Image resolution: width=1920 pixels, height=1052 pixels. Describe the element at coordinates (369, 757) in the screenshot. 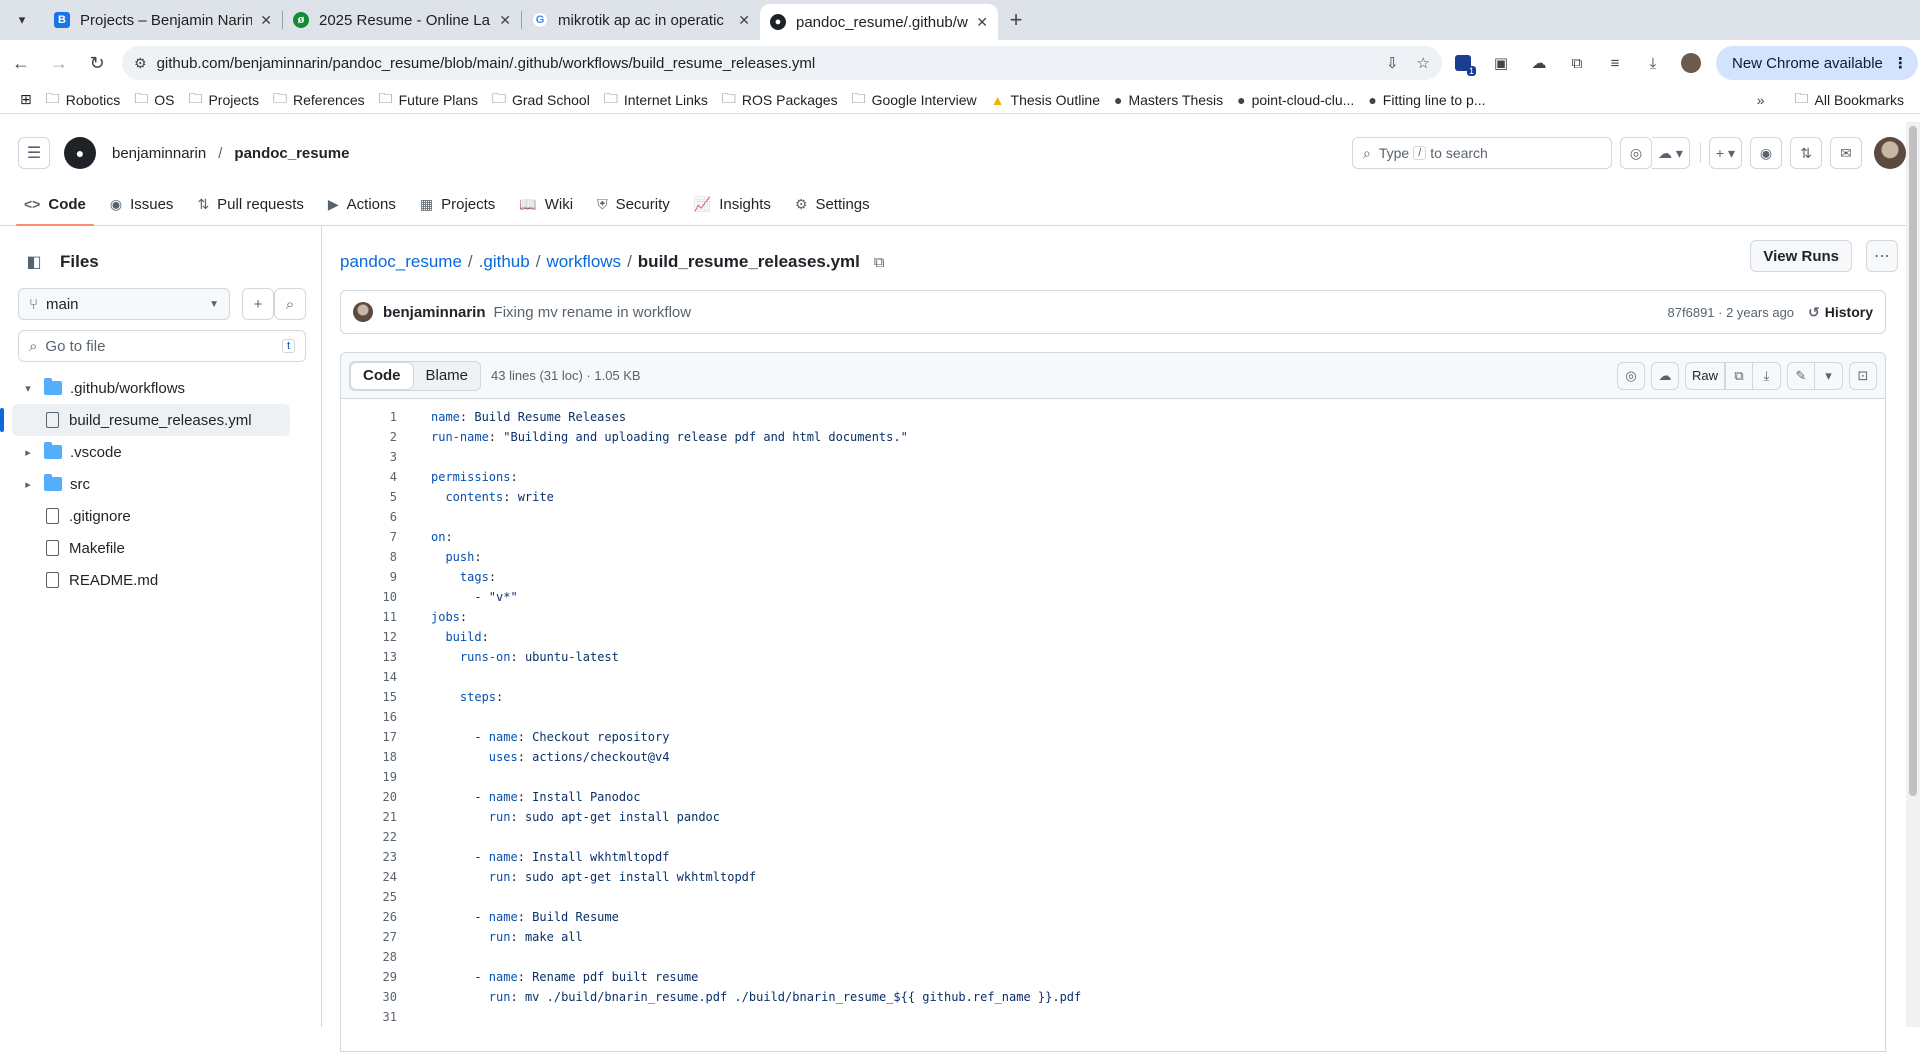

I see `line-number: 18` at that location.